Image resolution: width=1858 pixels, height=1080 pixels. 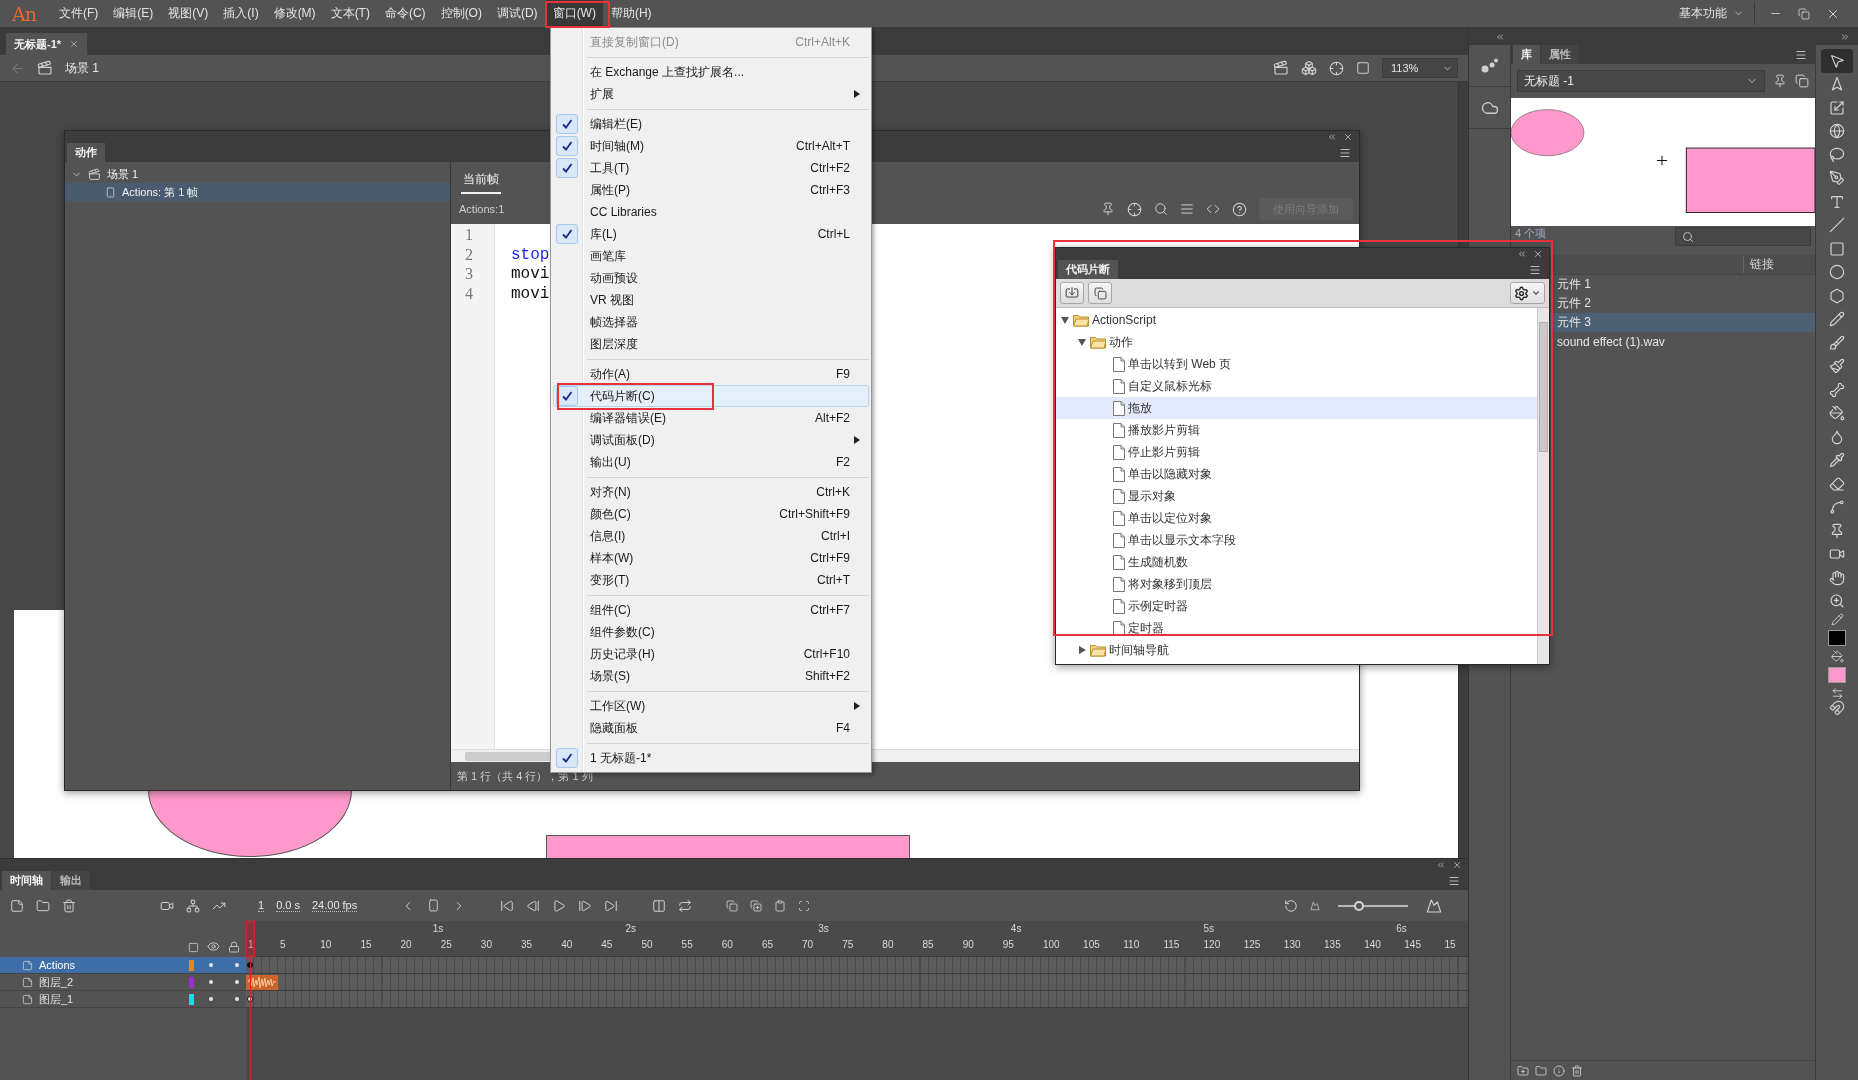 I want to click on menu-item: 信息(I) Ctrl+I, so click(x=711, y=536).